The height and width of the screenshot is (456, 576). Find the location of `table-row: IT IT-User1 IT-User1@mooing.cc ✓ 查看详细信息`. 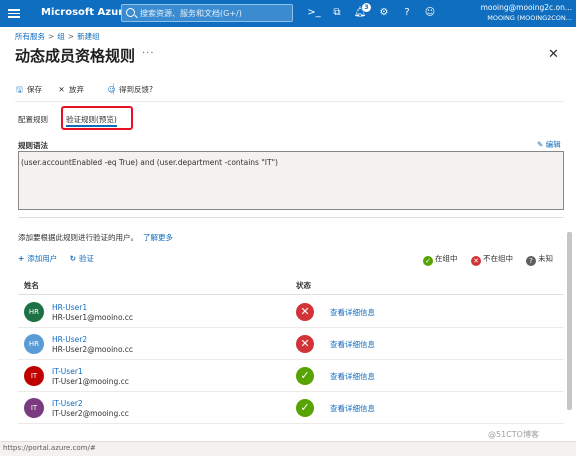

table-row: IT IT-User1 IT-User1@mooing.cc ✓ 查看详细信息 is located at coordinates (291, 376).